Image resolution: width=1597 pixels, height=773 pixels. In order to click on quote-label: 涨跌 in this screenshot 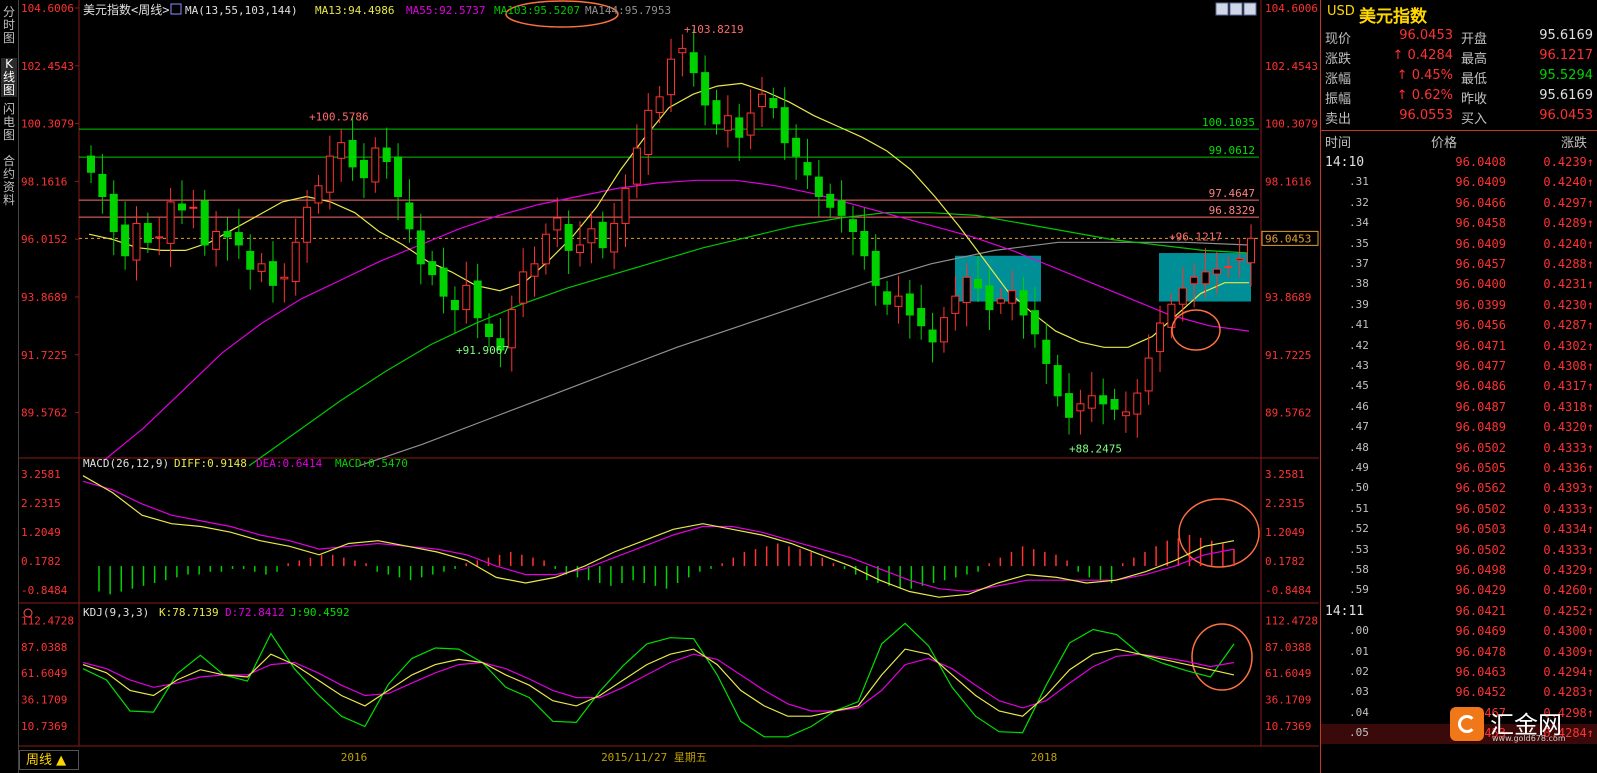, I will do `click(1338, 59)`.